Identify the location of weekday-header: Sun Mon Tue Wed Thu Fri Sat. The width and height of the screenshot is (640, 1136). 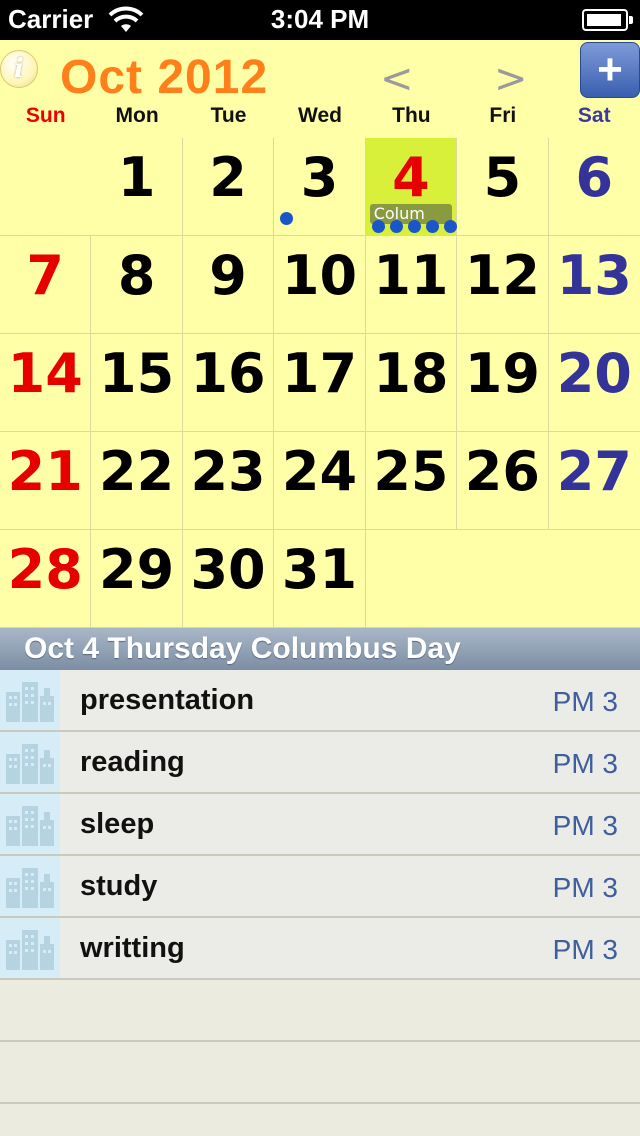
(320, 121).